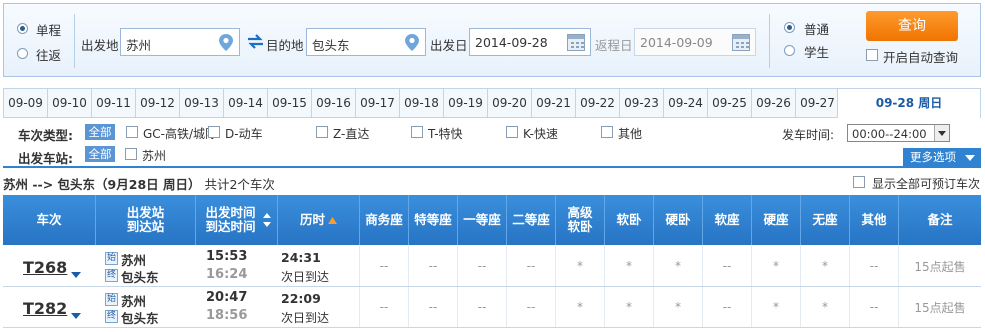 The image size is (985, 332). What do you see at coordinates (921, 57) in the screenshot?
I see `auto-query-label: 开启自动查询` at bounding box center [921, 57].